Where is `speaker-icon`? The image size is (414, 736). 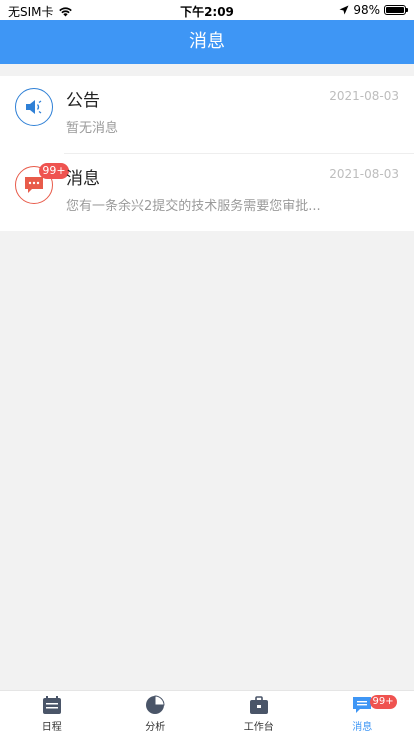 speaker-icon is located at coordinates (34, 107).